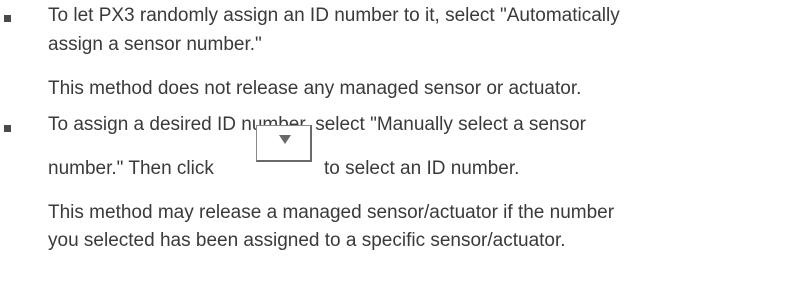  I want to click on bullet-2-line-2-before: number." Then click, so click(131, 168).